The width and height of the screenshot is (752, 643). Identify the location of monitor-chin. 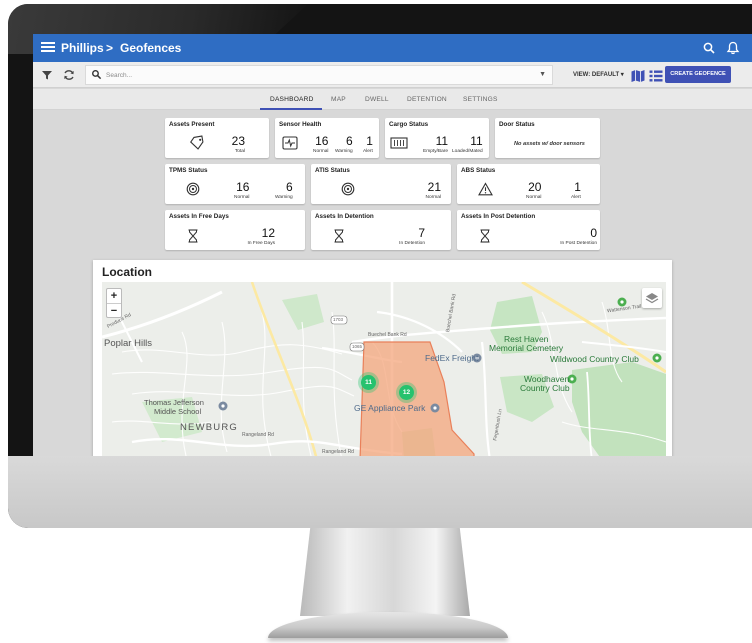
(380, 492).